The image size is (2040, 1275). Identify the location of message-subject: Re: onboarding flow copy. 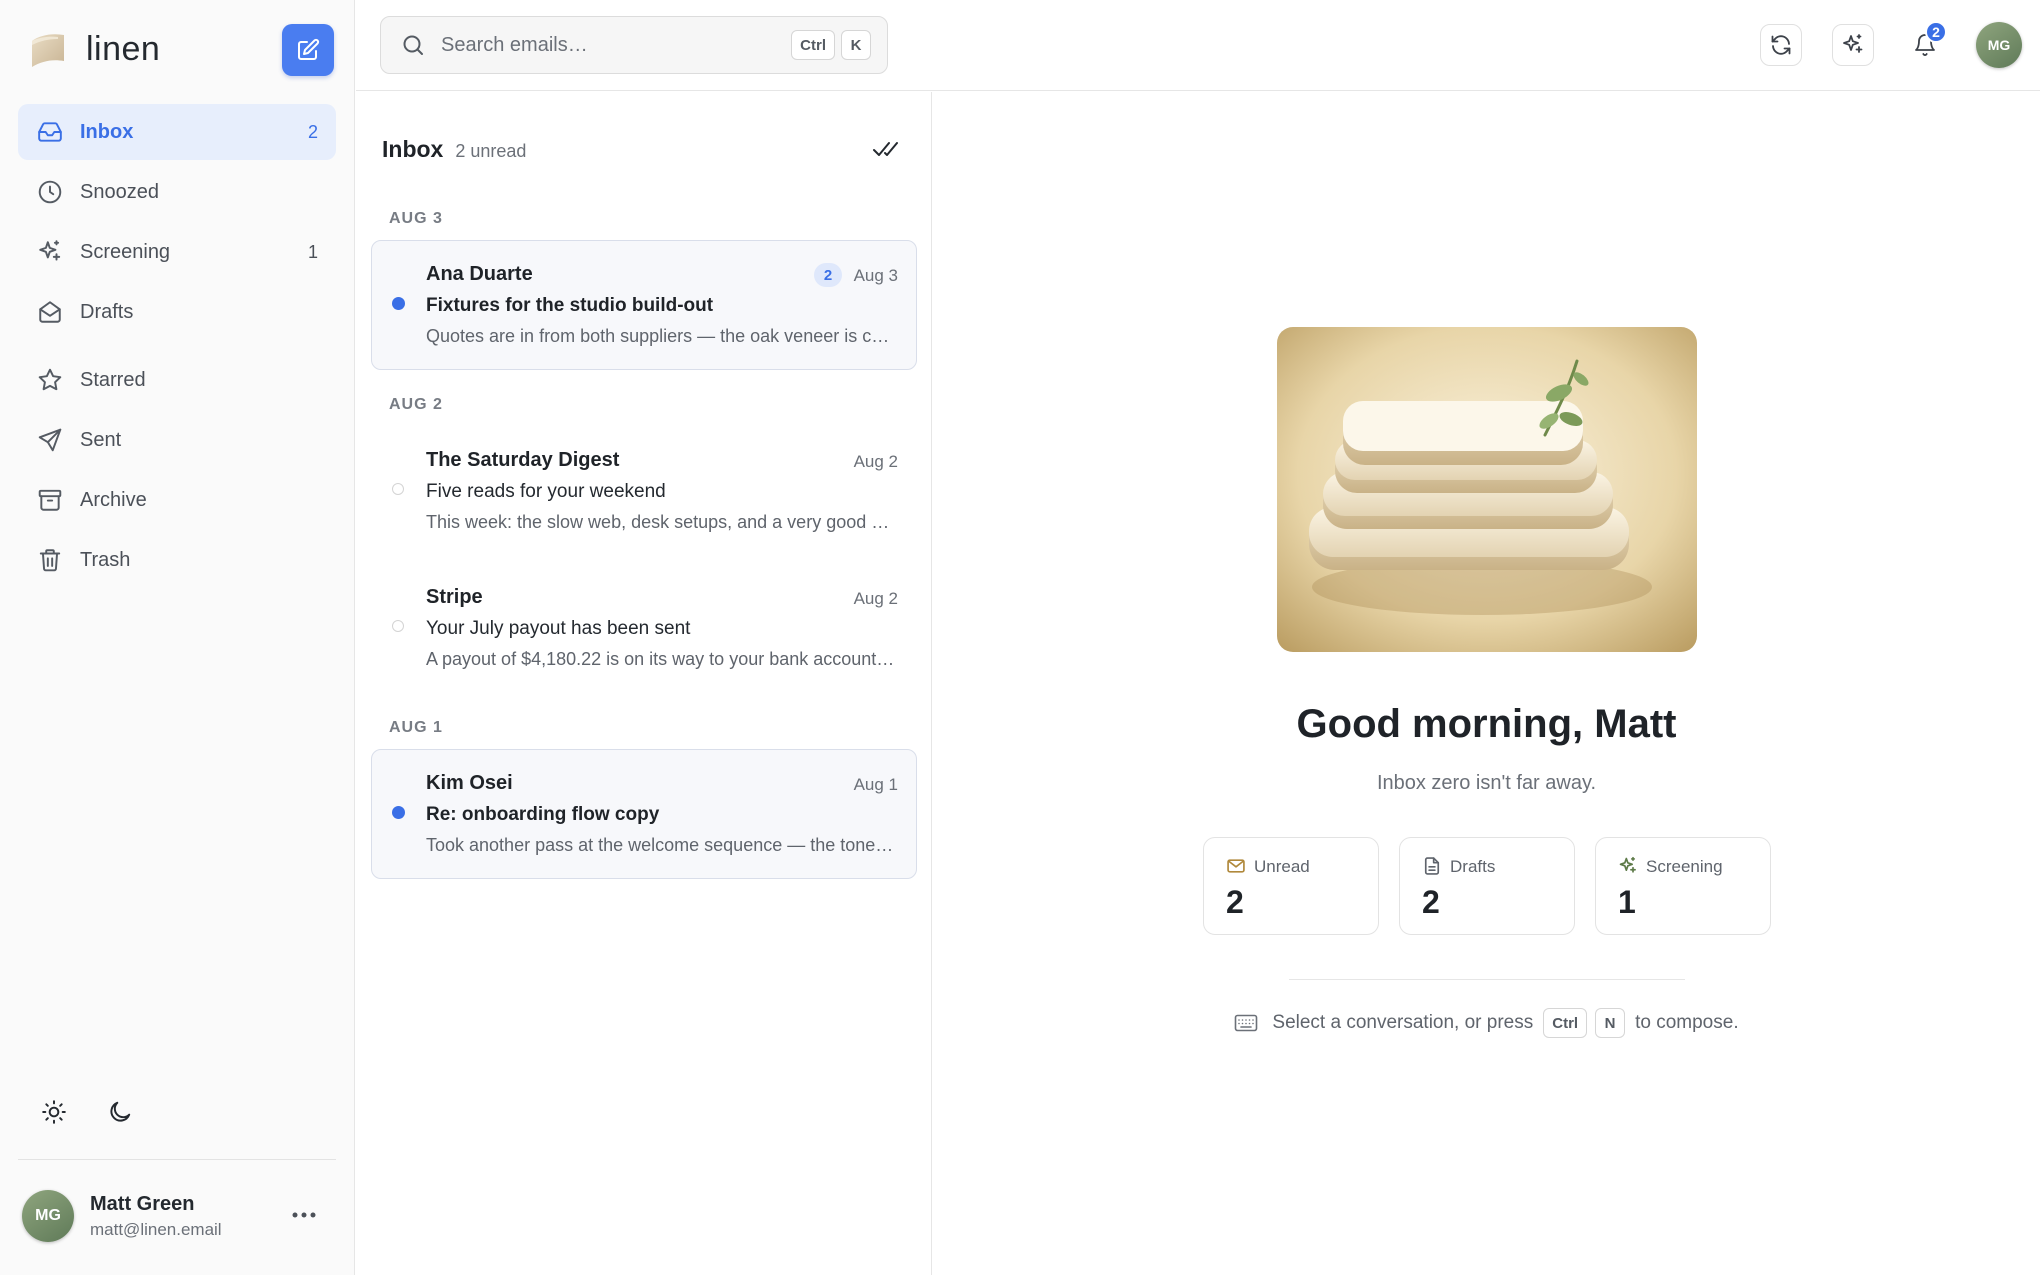
(543, 814).